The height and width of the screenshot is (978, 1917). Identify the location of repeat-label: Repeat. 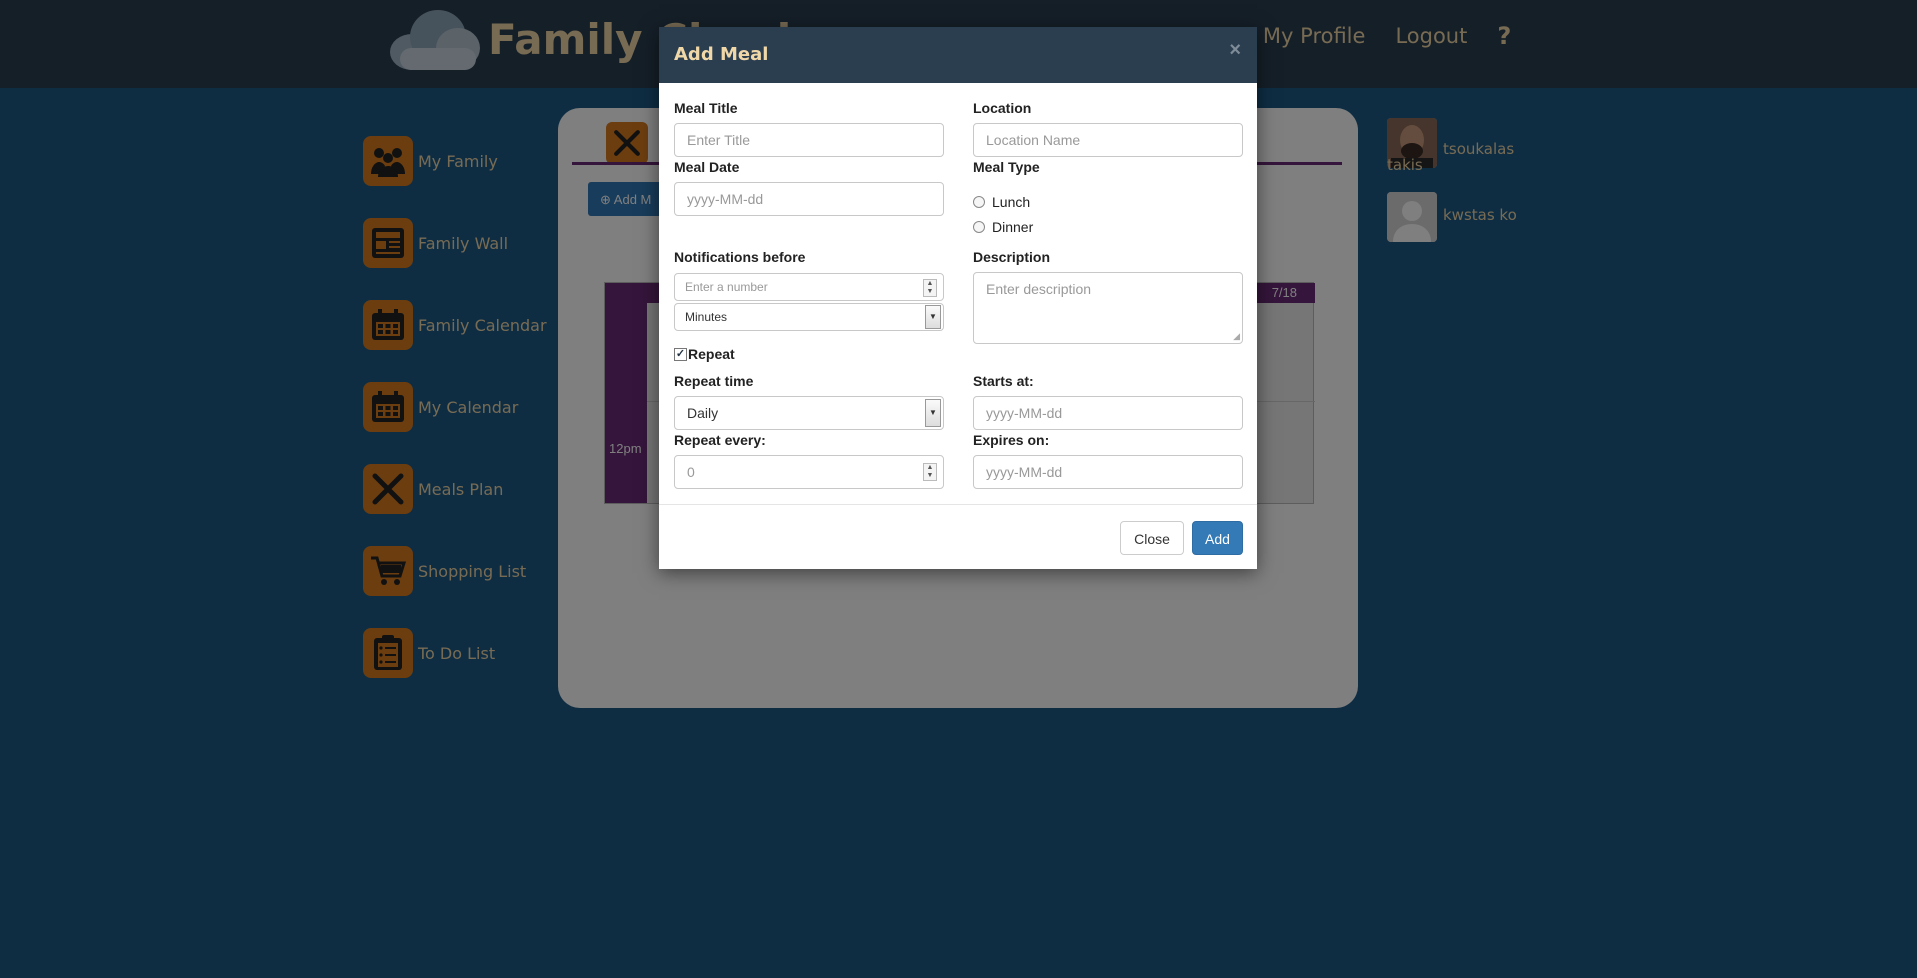
(711, 354).